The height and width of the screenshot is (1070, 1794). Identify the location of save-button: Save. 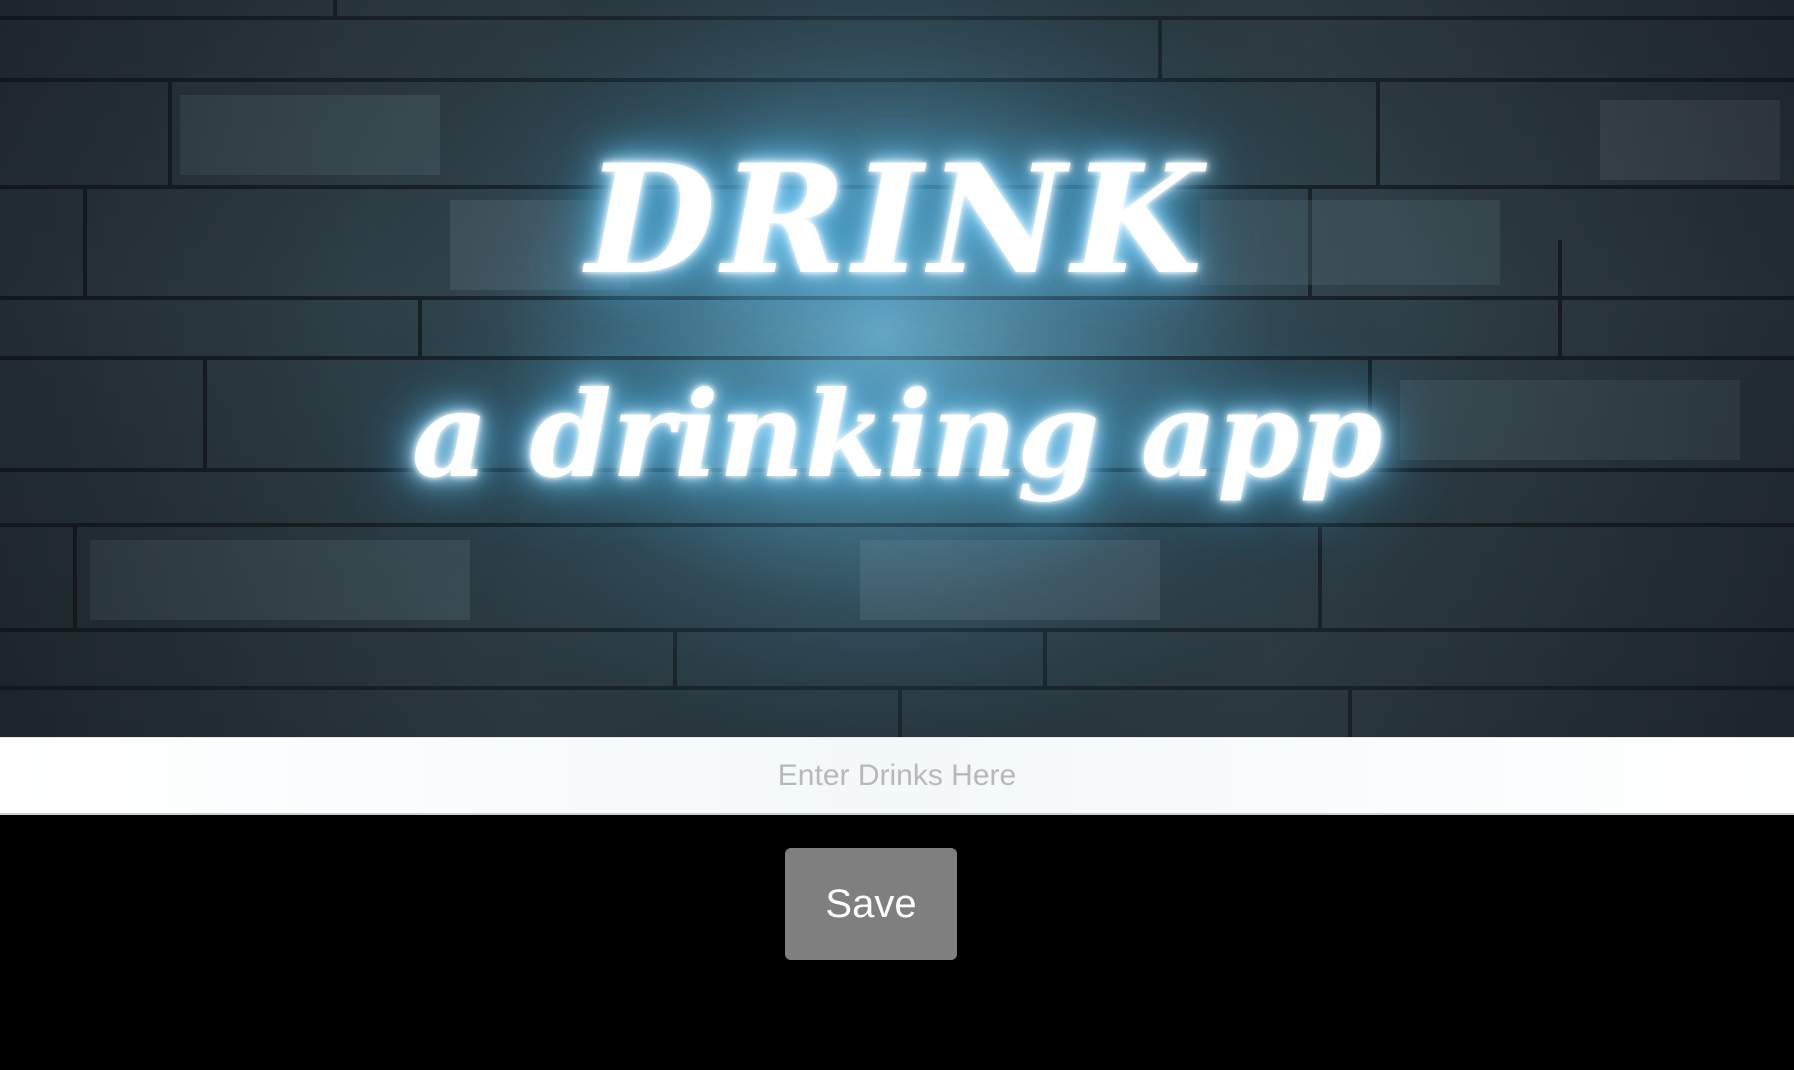
(871, 904).